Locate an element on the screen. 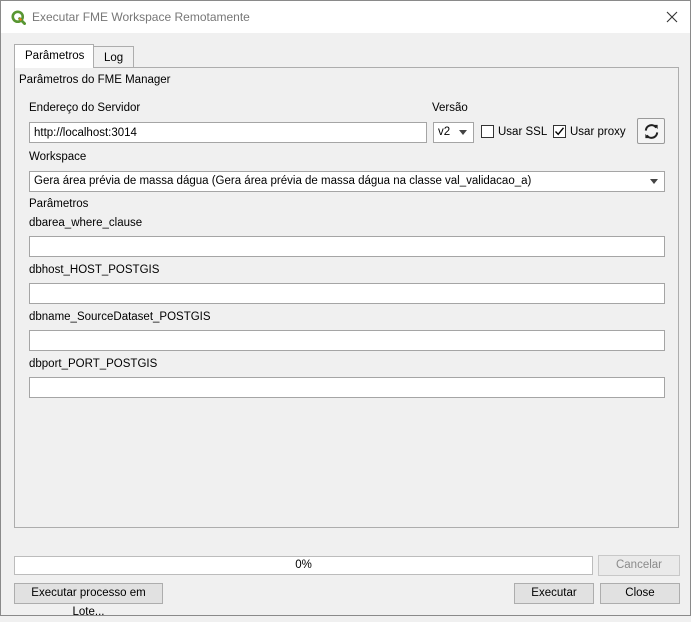 The image size is (691, 622). param-label-dbarea: dbarea_where_clause is located at coordinates (86, 223).